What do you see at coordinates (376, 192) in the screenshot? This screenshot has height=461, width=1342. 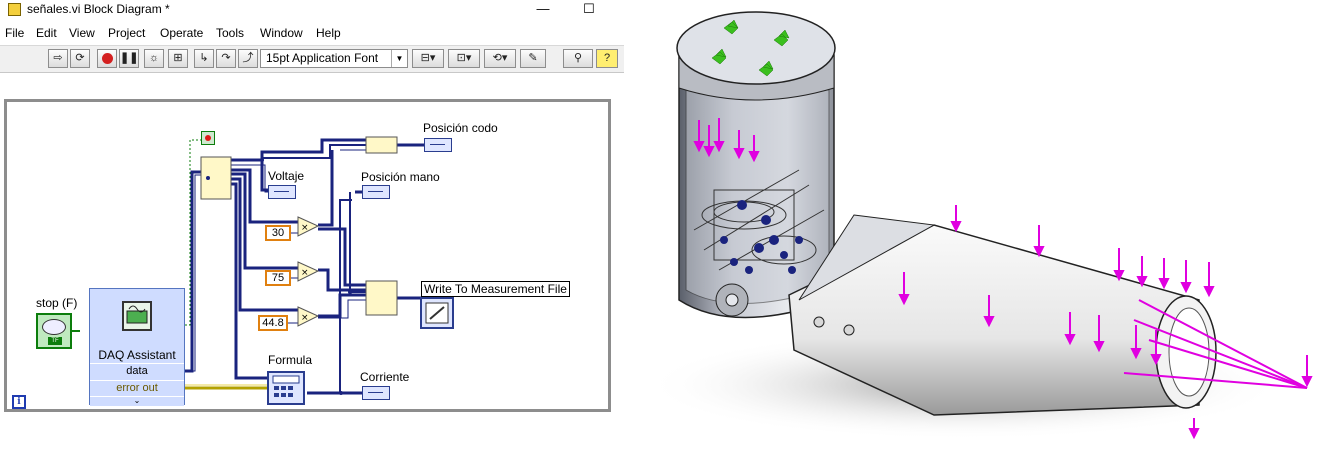 I see `indicator-posicion-mano` at bounding box center [376, 192].